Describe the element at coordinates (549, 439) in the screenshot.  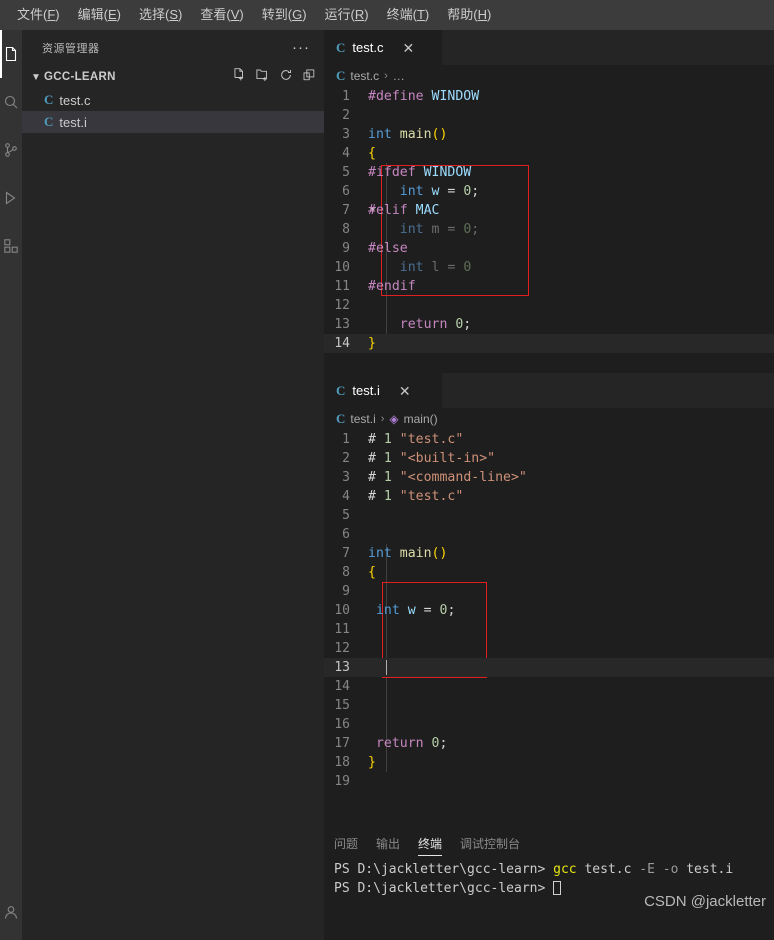
I see `code-line: 1 # 1 "test.c"` at that location.